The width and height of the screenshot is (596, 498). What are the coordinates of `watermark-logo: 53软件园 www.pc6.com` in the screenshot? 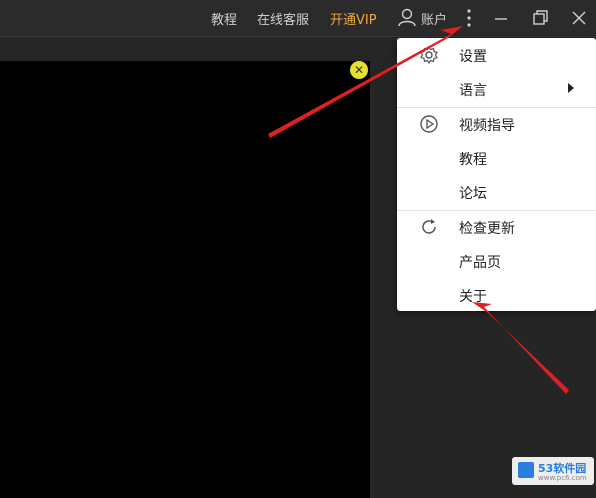 It's located at (553, 471).